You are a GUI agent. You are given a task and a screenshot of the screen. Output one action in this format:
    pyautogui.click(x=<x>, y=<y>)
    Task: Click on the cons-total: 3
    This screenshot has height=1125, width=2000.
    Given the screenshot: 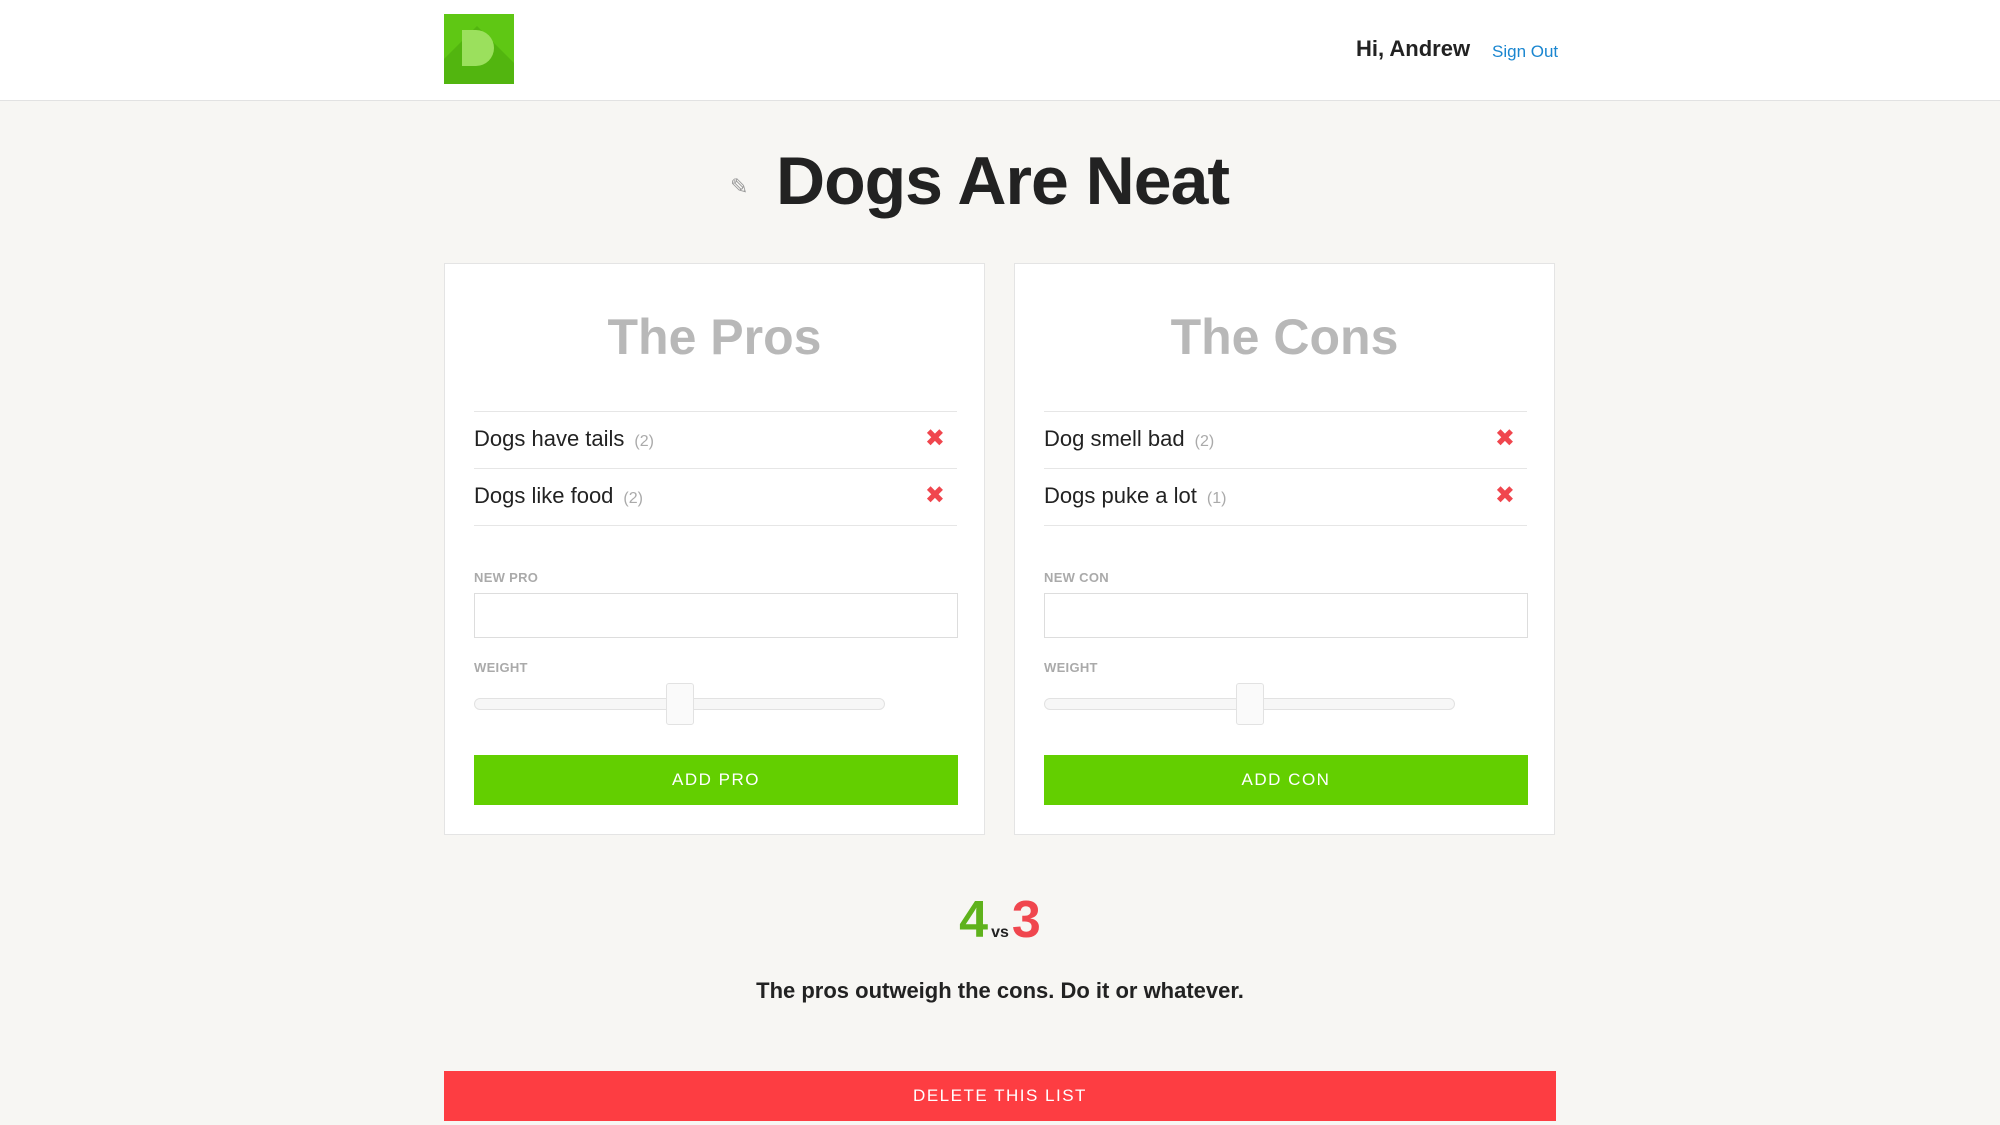 What is the action you would take?
    pyautogui.click(x=1026, y=920)
    